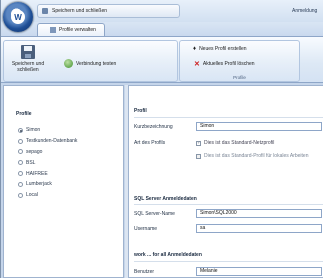  I want to click on profile-list-title: Profile, so click(24, 114).